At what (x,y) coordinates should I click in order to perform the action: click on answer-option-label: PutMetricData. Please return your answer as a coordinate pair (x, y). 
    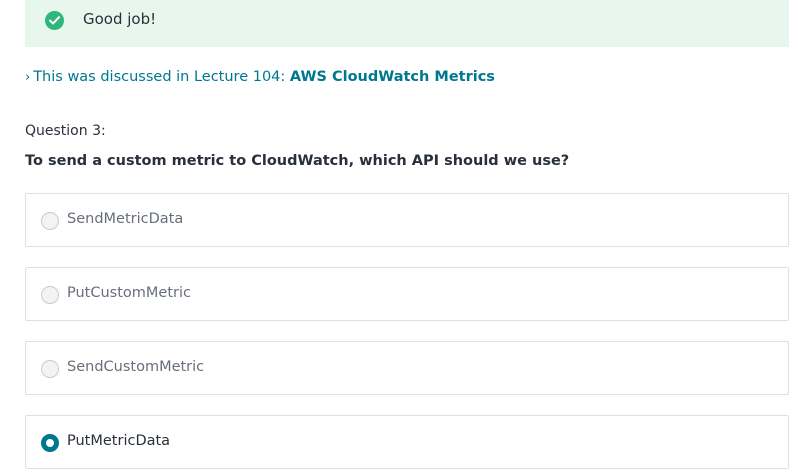
    Looking at the image, I should click on (119, 441).